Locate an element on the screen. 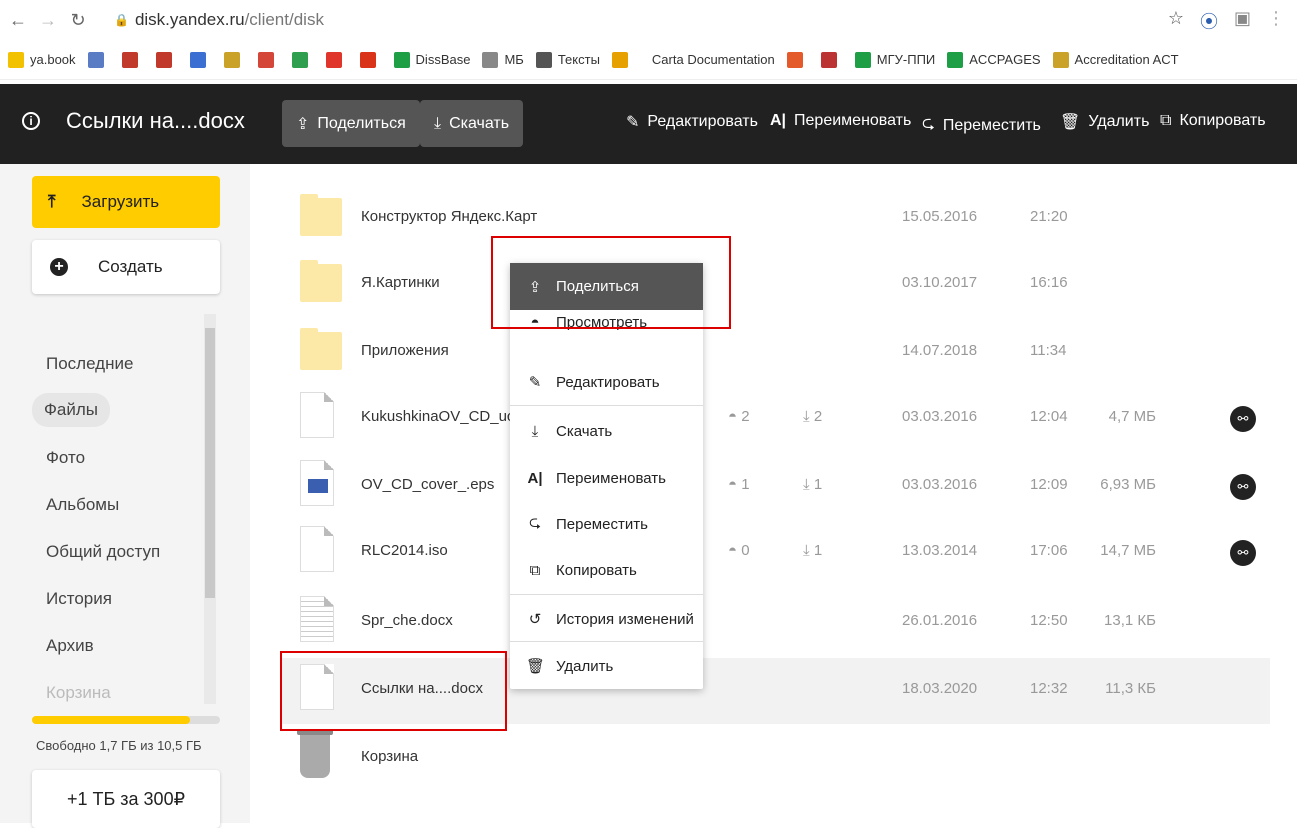  menu-history: ↺ История изменений is located at coordinates (606, 619).